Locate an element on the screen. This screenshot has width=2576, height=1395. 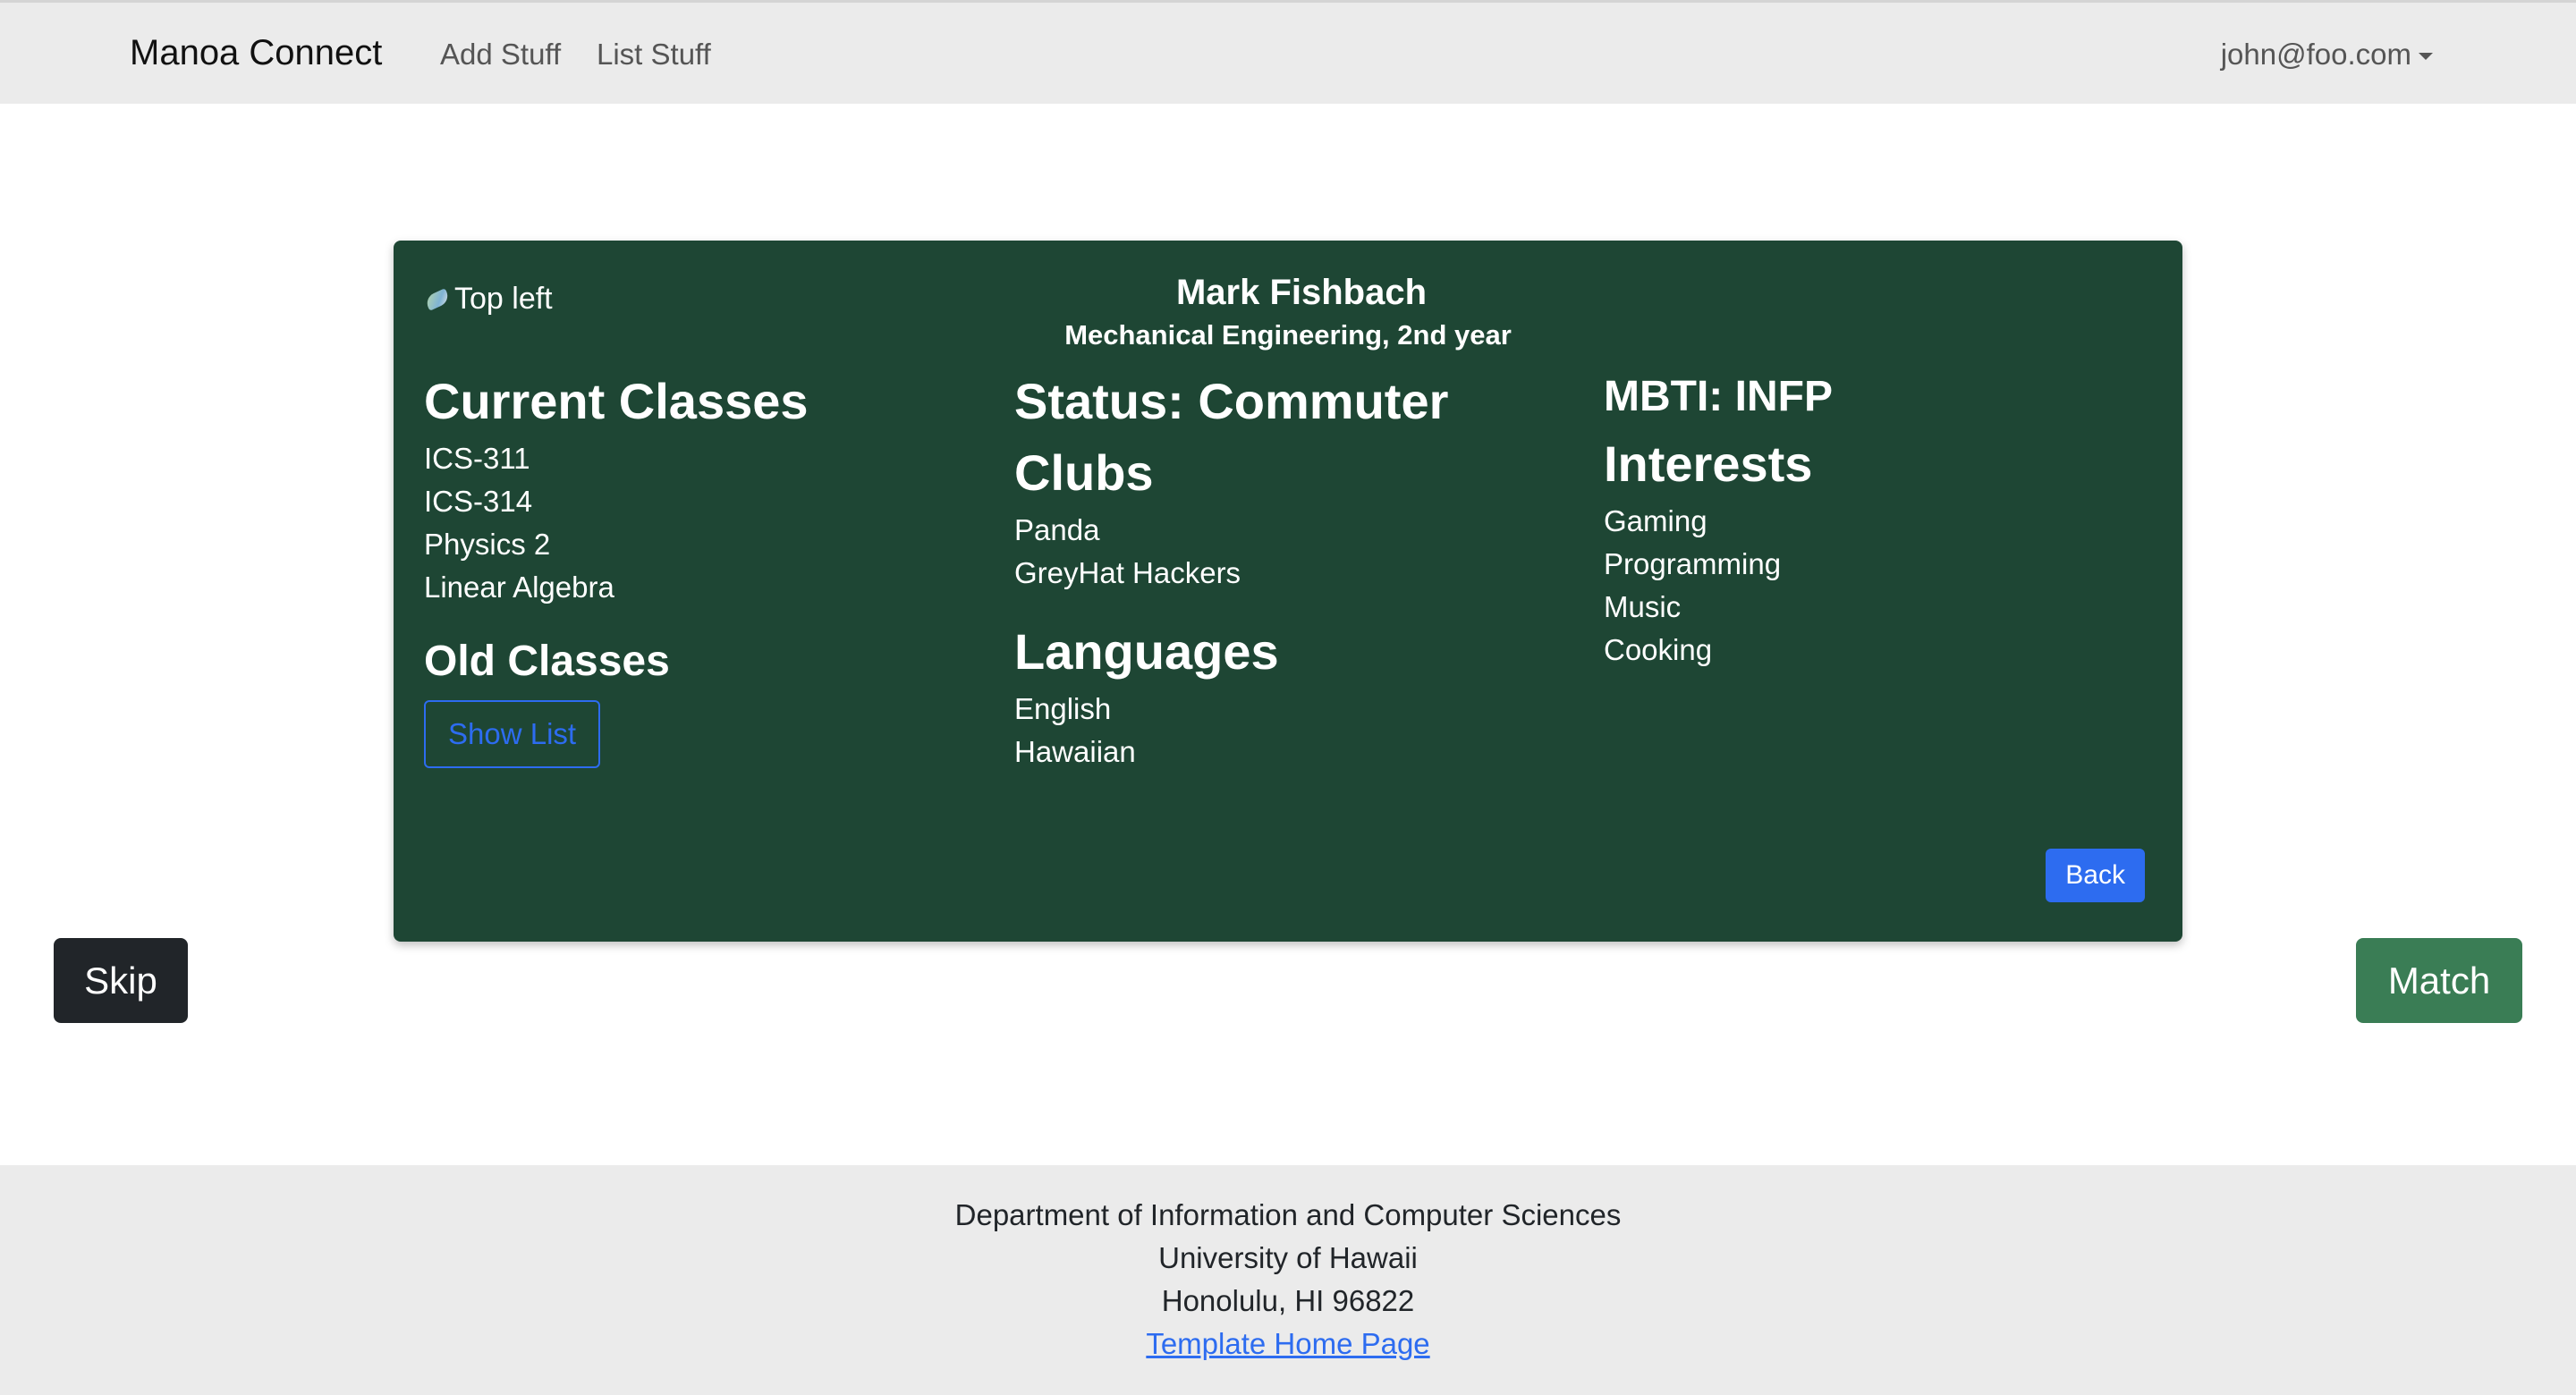
list-item: ICS-311 is located at coordinates (477, 458).